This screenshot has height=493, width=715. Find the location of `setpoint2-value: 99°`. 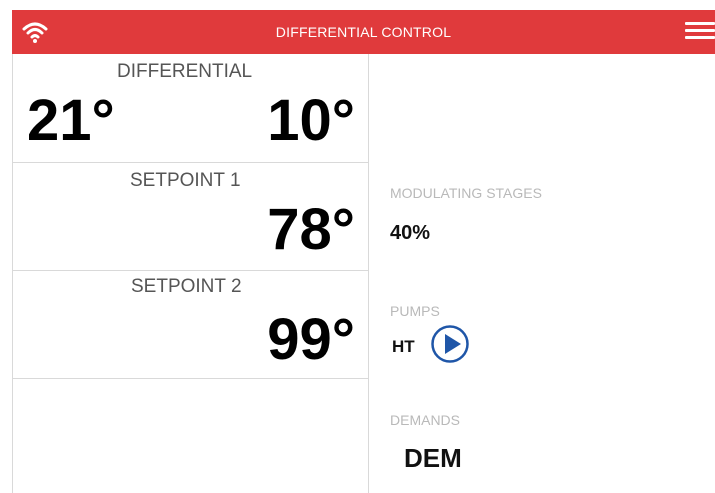

setpoint2-value: 99° is located at coordinates (311, 339).